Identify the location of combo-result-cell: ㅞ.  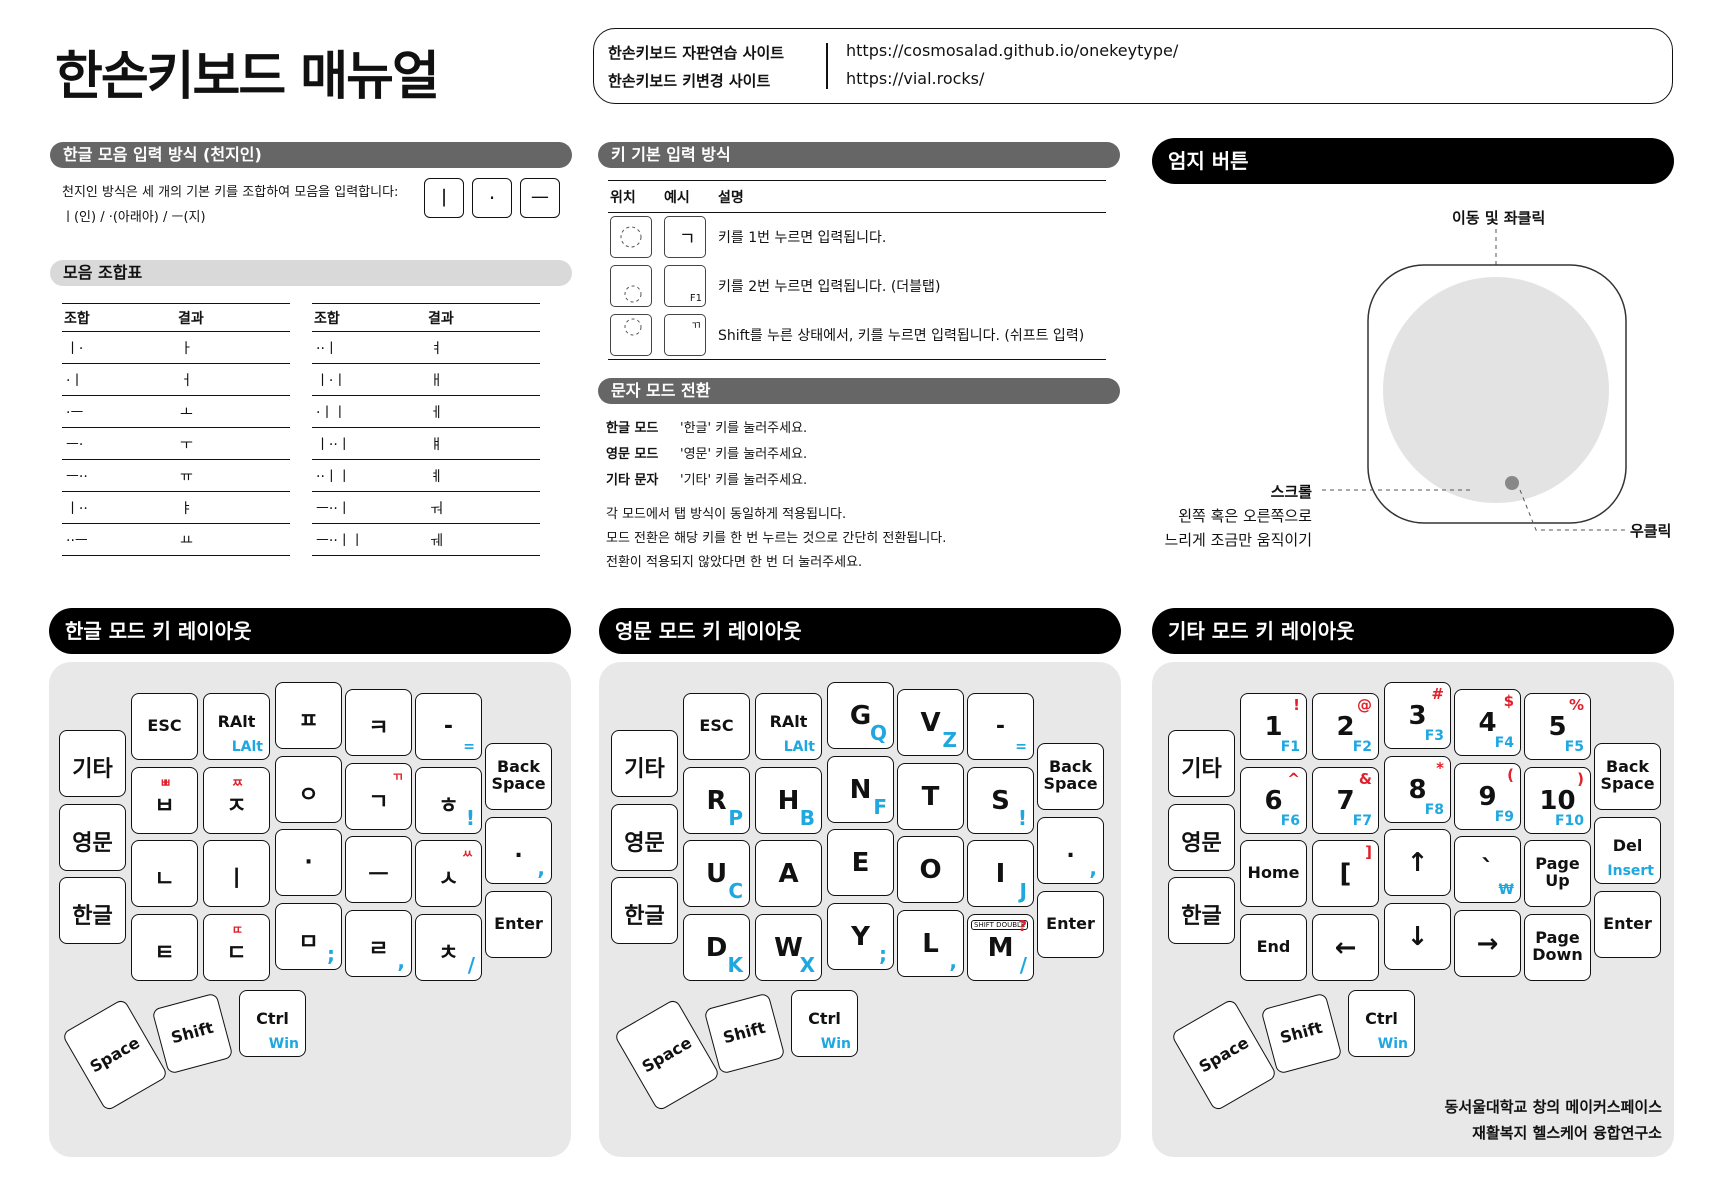
(483, 539).